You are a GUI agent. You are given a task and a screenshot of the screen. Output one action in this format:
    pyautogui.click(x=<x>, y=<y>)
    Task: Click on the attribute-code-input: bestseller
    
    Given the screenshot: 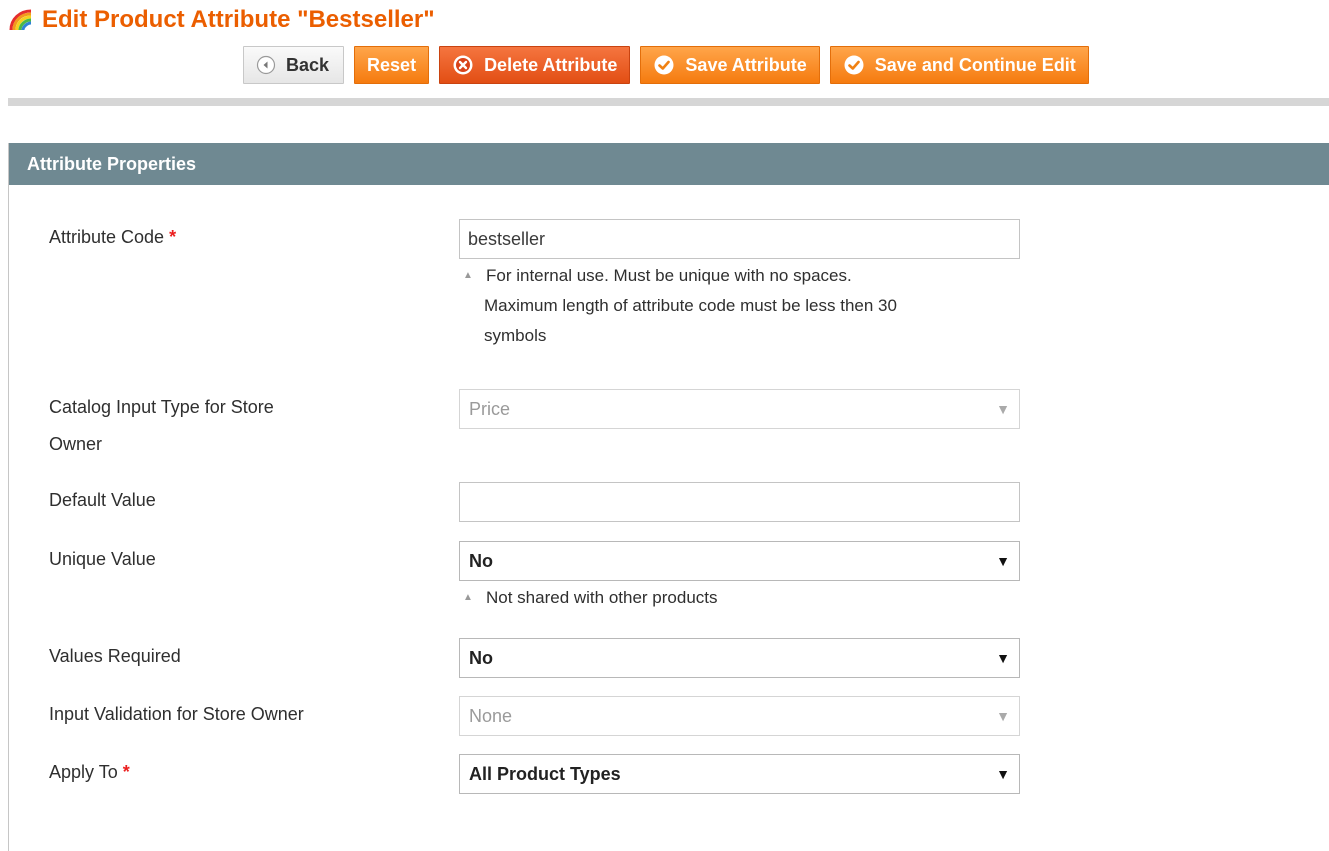 What is the action you would take?
    pyautogui.click(x=739, y=239)
    